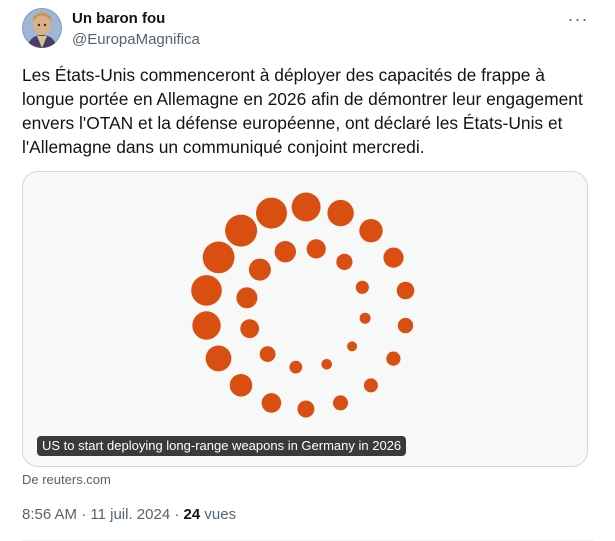 This screenshot has height=541, width=615. Describe the element at coordinates (136, 39) in the screenshot. I see `author-handle: @EuropaMagnifica` at that location.